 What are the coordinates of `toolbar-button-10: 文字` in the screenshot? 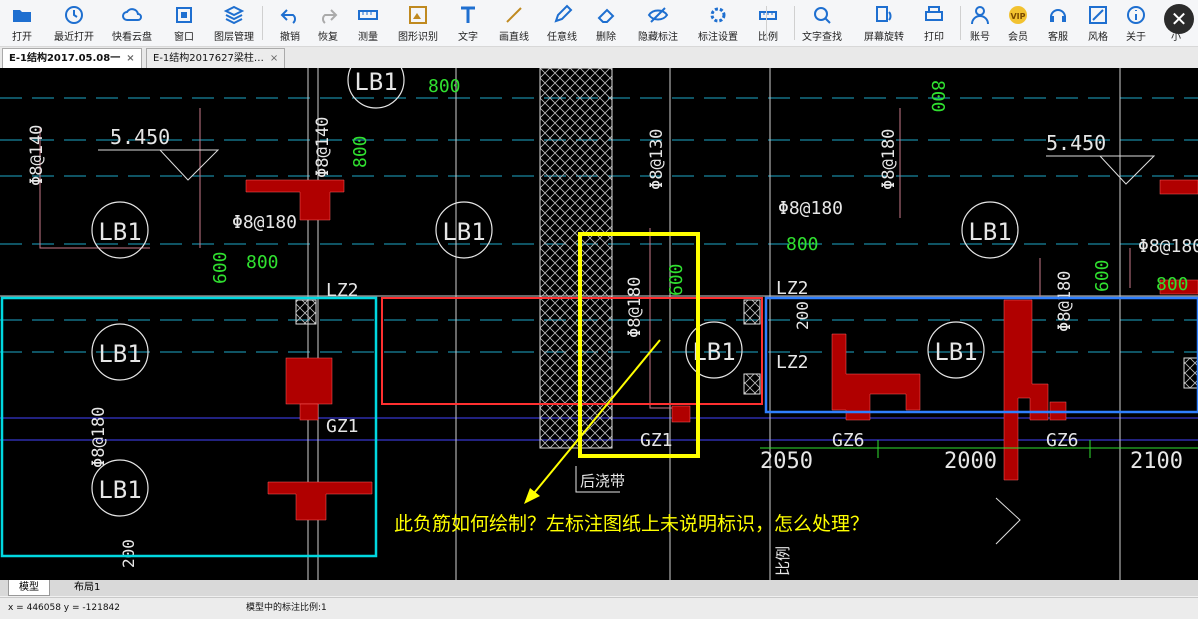 It's located at (468, 23).